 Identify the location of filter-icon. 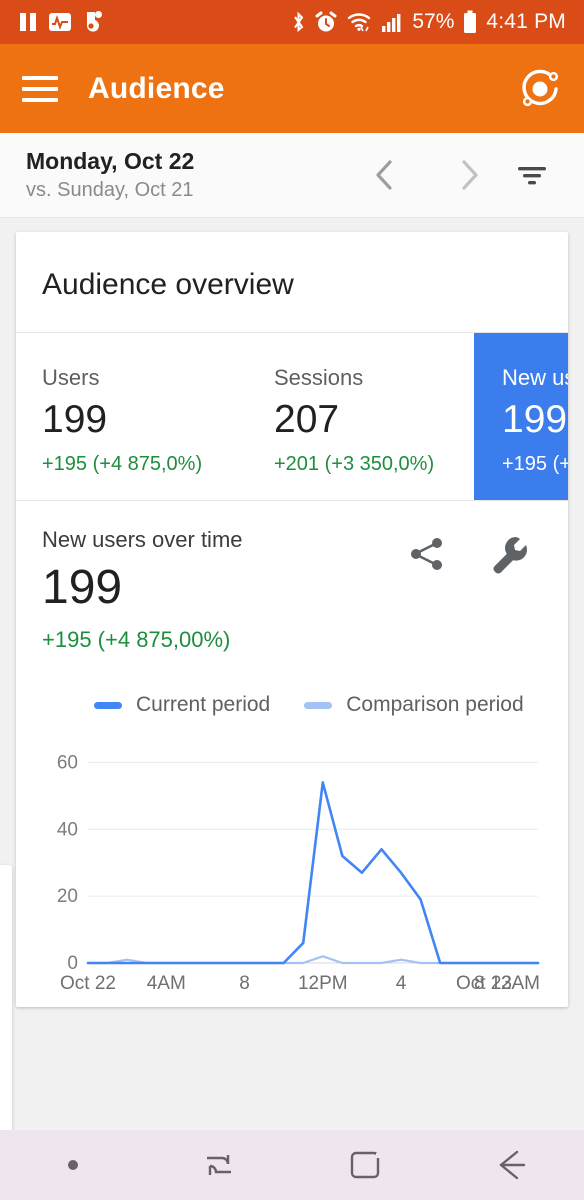
(532, 175).